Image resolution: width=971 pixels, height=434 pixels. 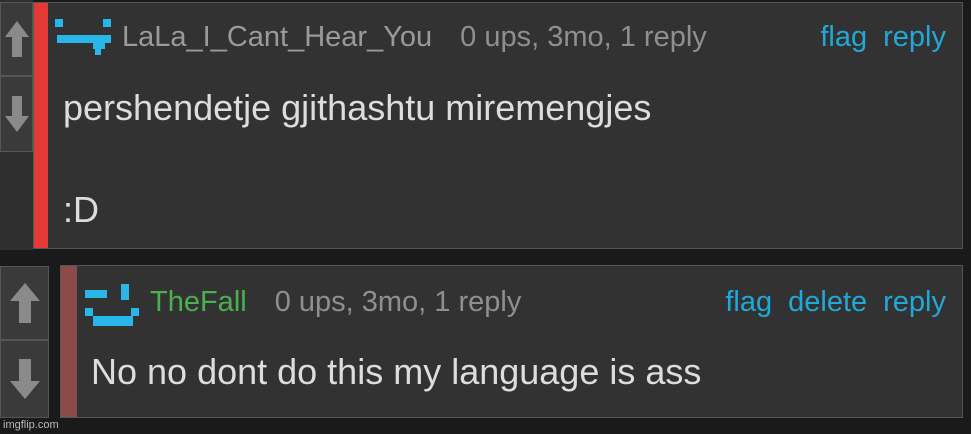 I want to click on username-link: LaLa_I_Cant_Hear_You, so click(x=277, y=37).